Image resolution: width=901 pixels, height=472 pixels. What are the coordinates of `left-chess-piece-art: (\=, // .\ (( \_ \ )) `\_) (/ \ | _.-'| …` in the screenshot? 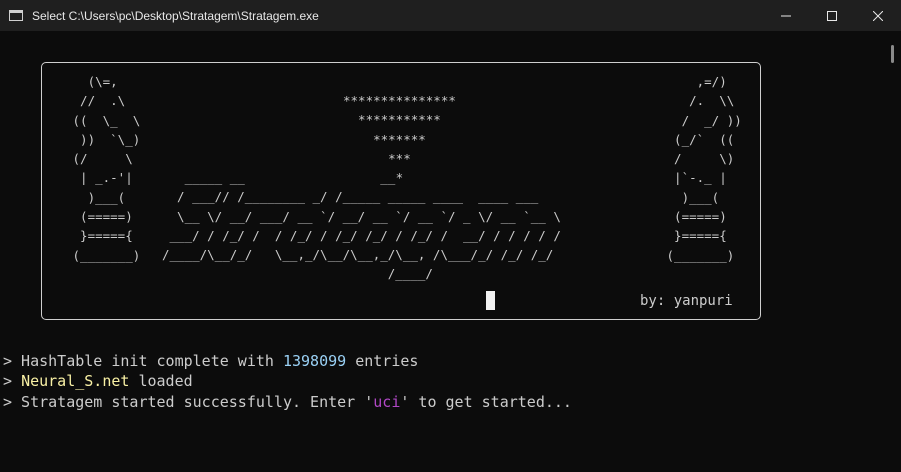 It's located at (106, 168).